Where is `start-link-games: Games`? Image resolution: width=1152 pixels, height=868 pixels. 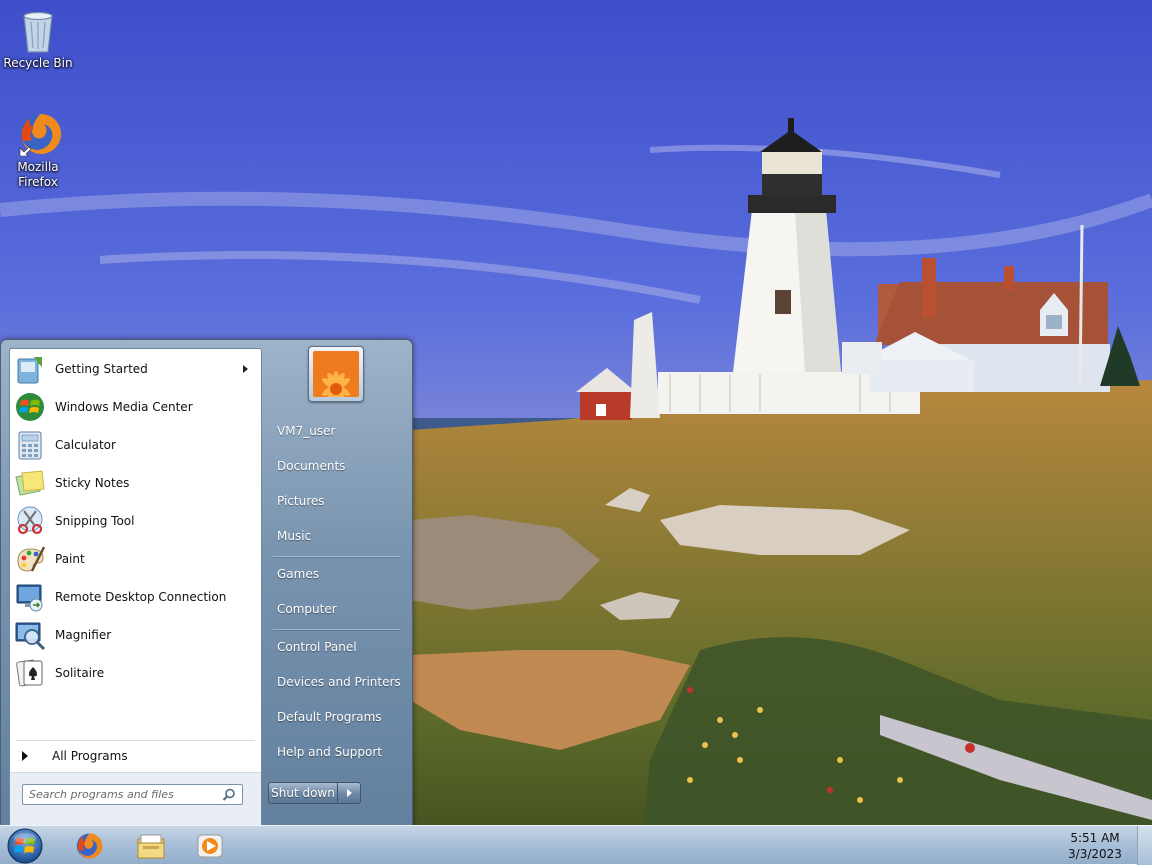
start-link-games: Games is located at coordinates (298, 574).